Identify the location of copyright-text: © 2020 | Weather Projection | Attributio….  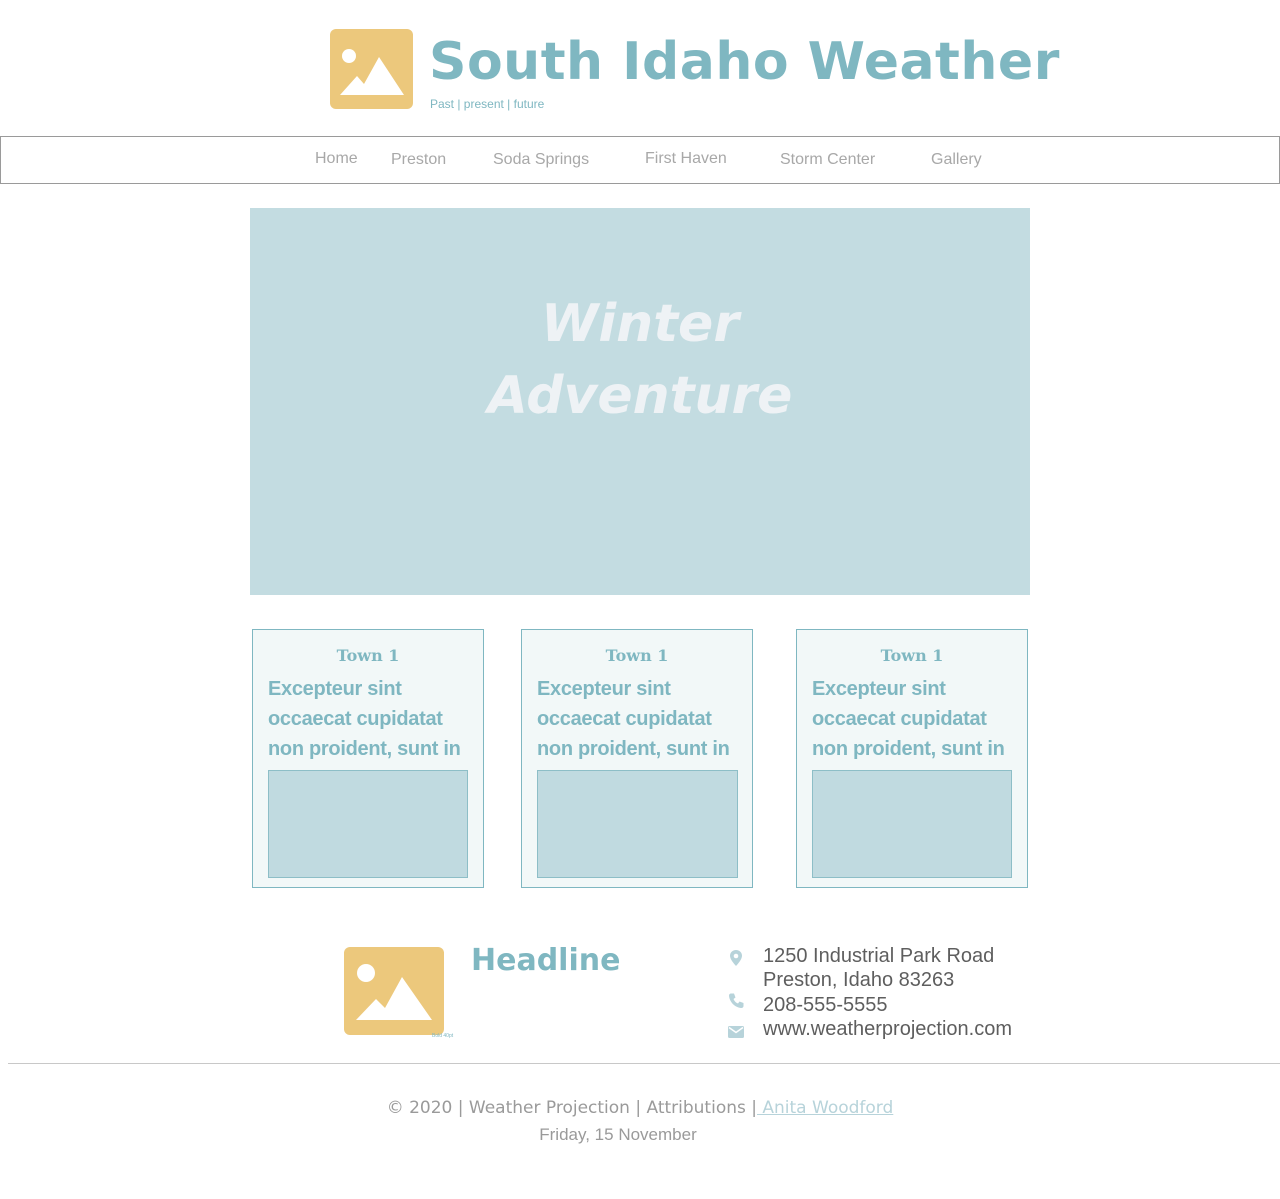
(571, 1108).